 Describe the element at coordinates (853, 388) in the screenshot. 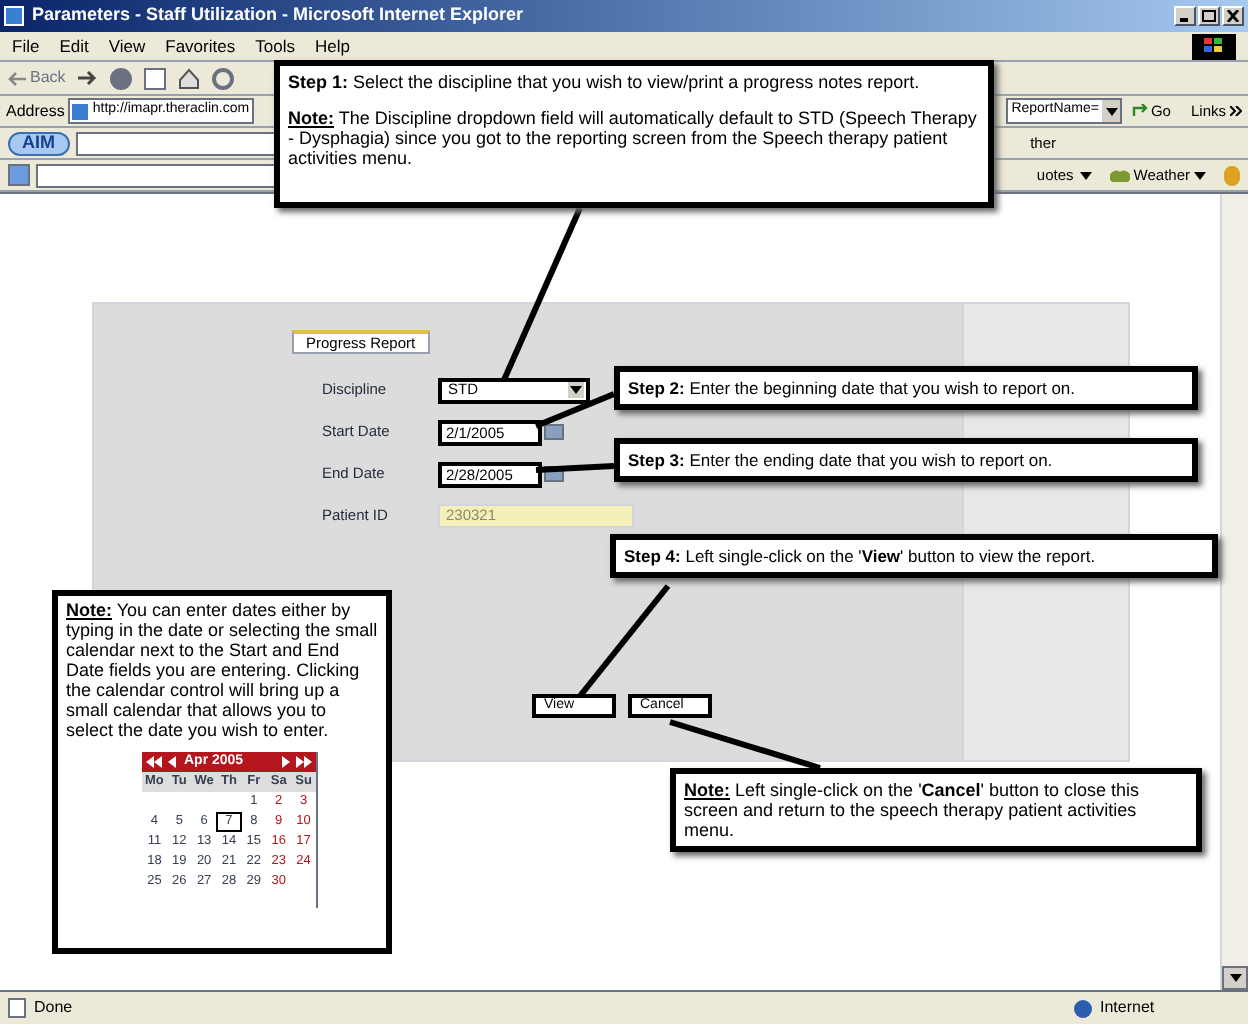

I see `callout-text: Step 2: Enter the beginning date that you wish to report on.` at that location.